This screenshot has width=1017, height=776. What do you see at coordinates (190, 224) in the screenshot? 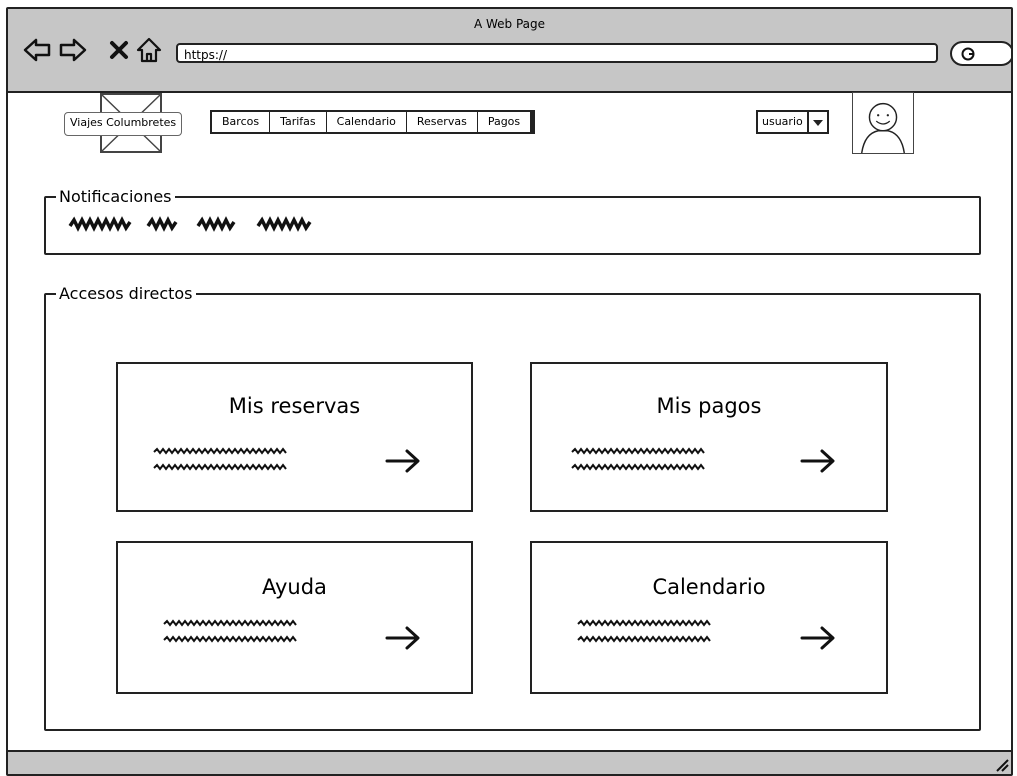
I see `notification-text-placeholder` at bounding box center [190, 224].